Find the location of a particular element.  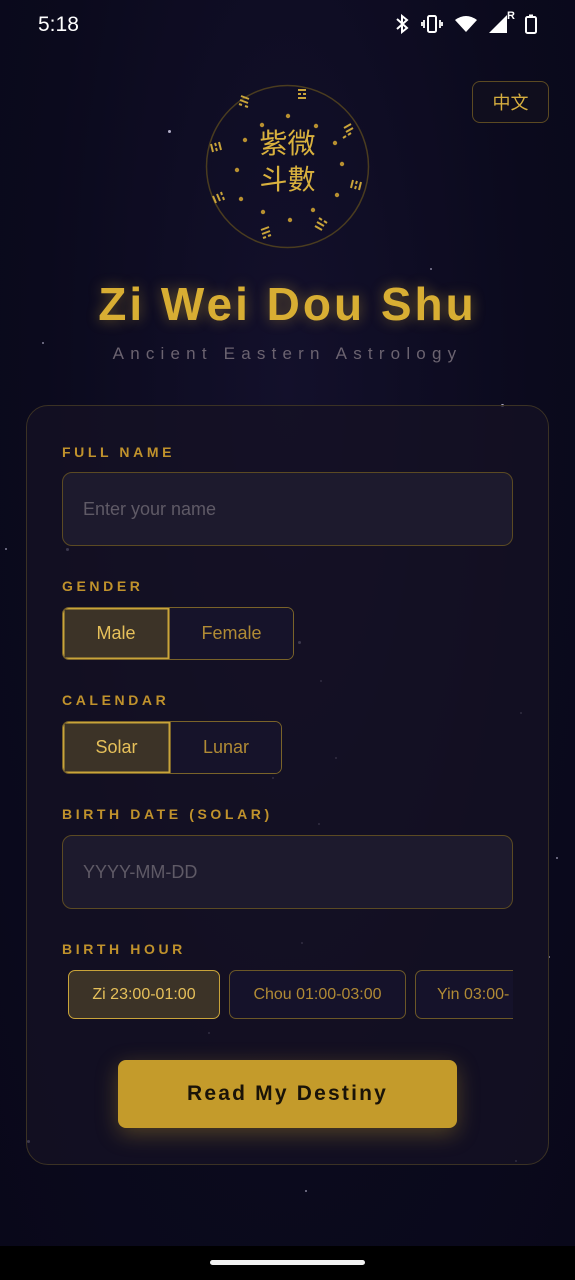

calendar-option-lunar: Lunar is located at coordinates (225, 747).